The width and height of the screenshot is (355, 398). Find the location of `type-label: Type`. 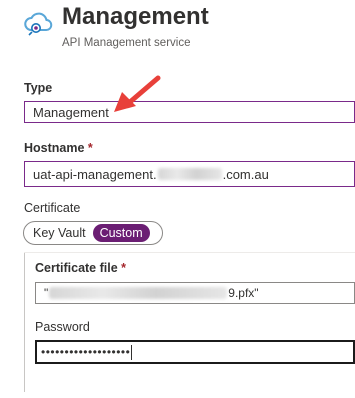

type-label: Type is located at coordinates (38, 88).